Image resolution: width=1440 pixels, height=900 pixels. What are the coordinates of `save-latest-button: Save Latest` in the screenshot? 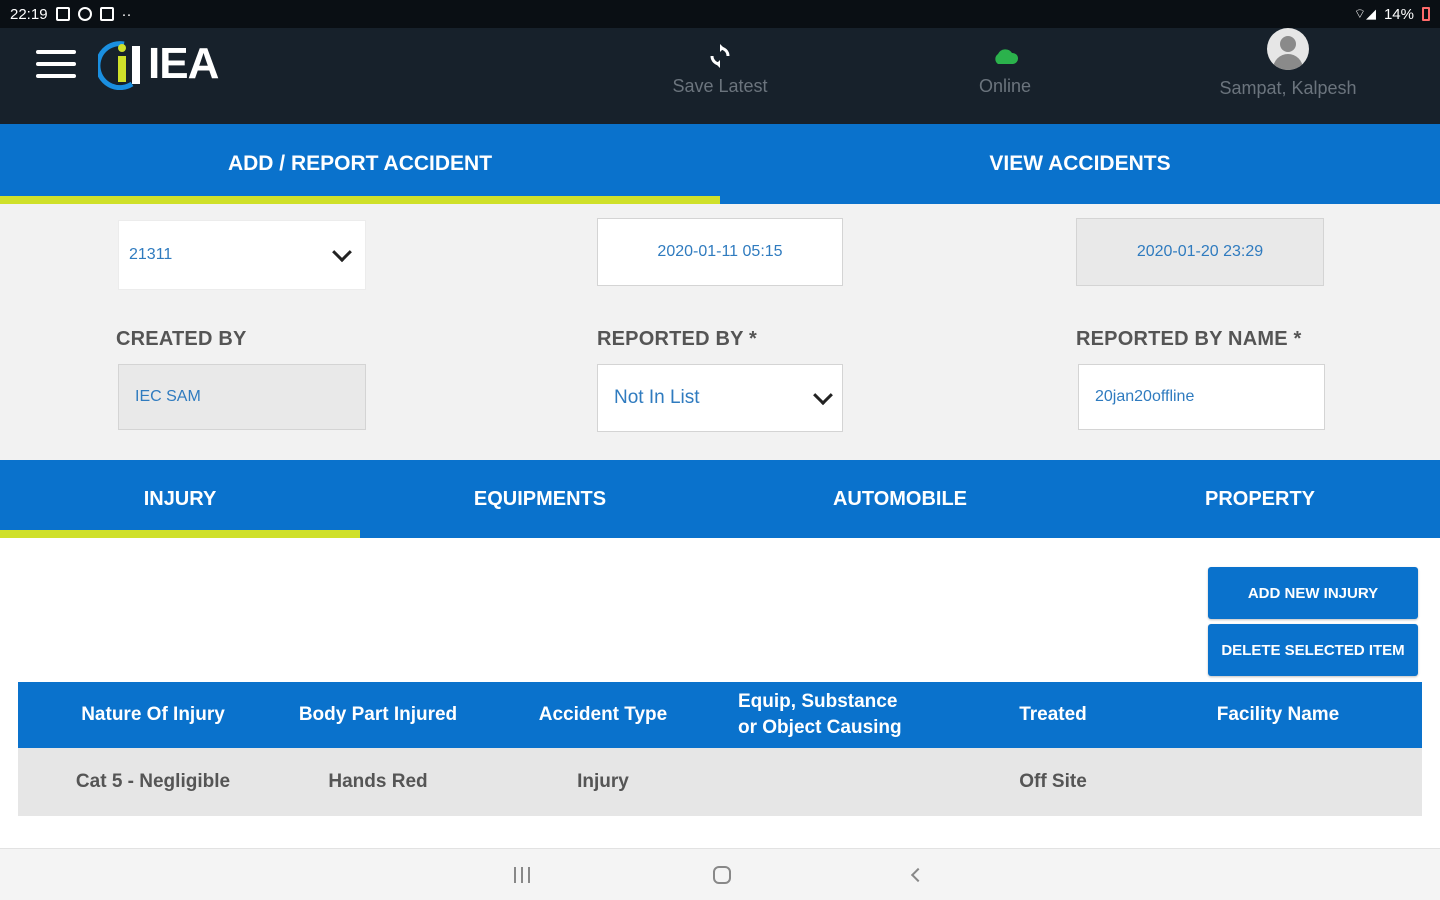 It's located at (720, 68).